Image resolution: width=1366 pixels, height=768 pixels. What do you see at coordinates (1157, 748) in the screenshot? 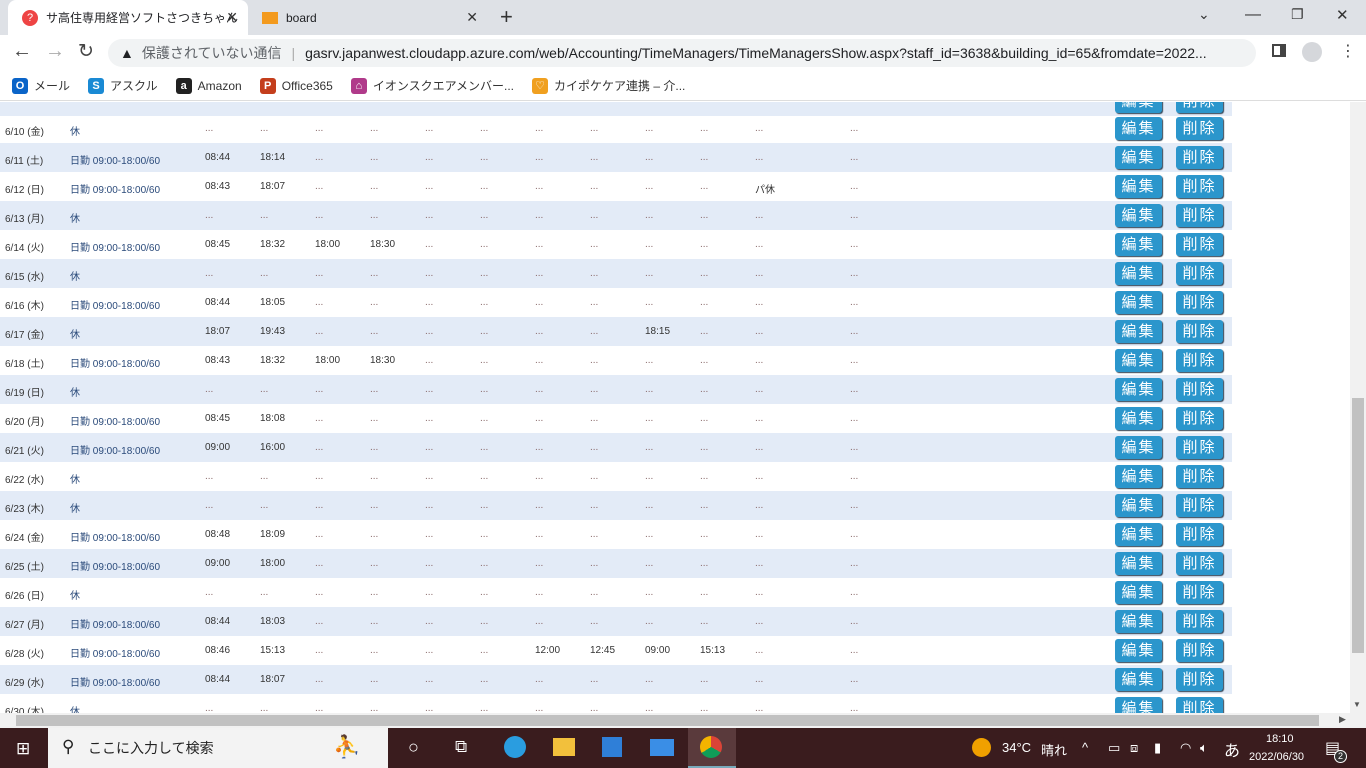
I see `battery-icon: ▮` at bounding box center [1157, 748].